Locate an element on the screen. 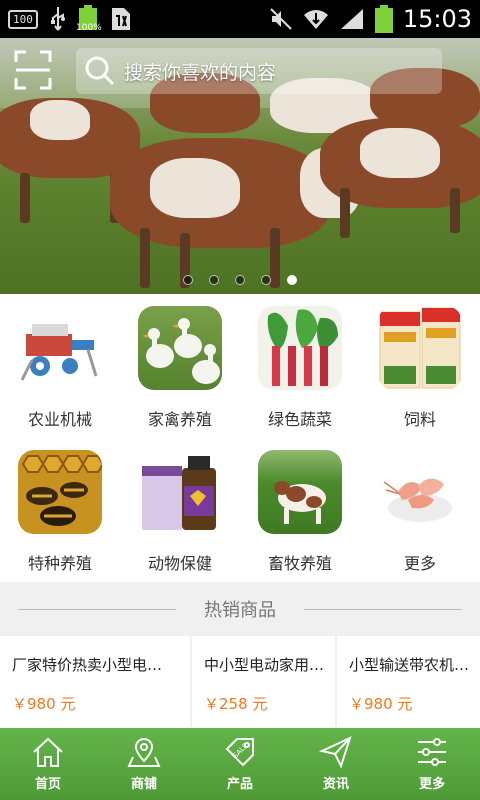 This screenshot has height=800, width=480. signal-icon is located at coordinates (351, 19).